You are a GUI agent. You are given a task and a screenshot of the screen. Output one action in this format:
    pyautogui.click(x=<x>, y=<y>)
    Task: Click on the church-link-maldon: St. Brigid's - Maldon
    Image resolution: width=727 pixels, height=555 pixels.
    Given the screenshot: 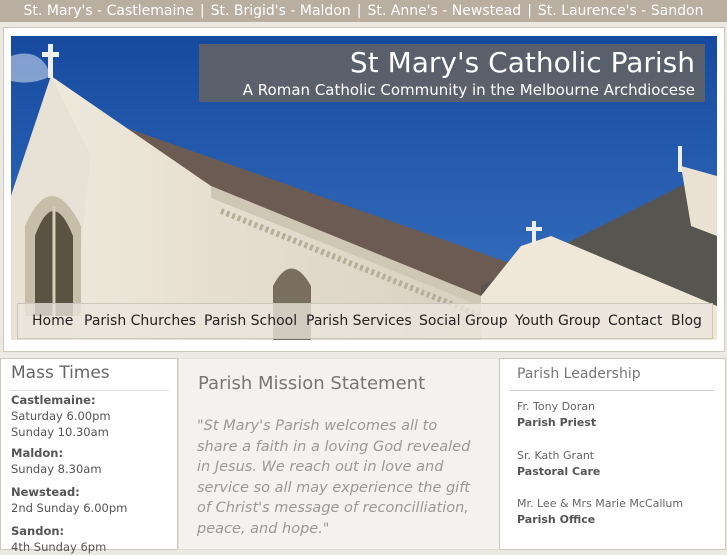 What is the action you would take?
    pyautogui.click(x=281, y=11)
    